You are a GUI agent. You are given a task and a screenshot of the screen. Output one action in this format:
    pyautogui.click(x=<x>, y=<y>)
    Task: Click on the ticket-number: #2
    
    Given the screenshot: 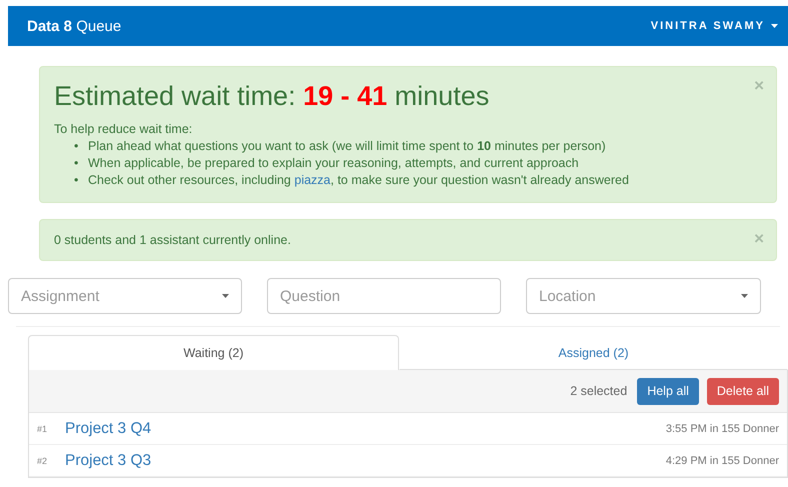 What is the action you would take?
    pyautogui.click(x=42, y=461)
    